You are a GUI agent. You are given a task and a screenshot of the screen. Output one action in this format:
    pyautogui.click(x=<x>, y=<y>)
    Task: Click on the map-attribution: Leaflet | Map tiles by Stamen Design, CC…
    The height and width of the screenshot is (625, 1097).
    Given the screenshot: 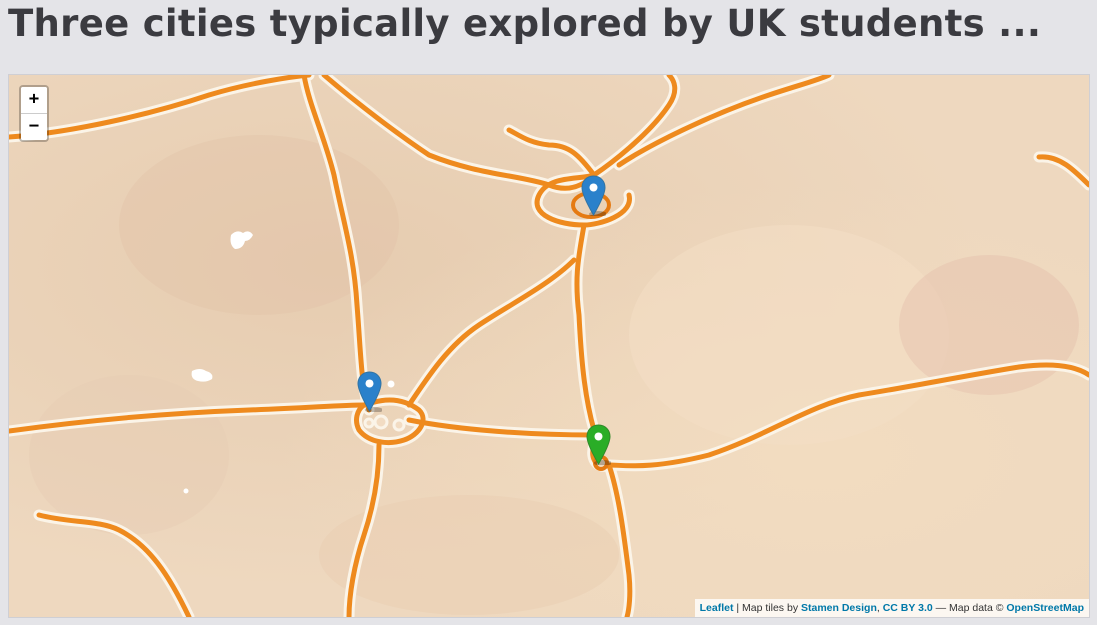 What is the action you would take?
    pyautogui.click(x=891, y=608)
    